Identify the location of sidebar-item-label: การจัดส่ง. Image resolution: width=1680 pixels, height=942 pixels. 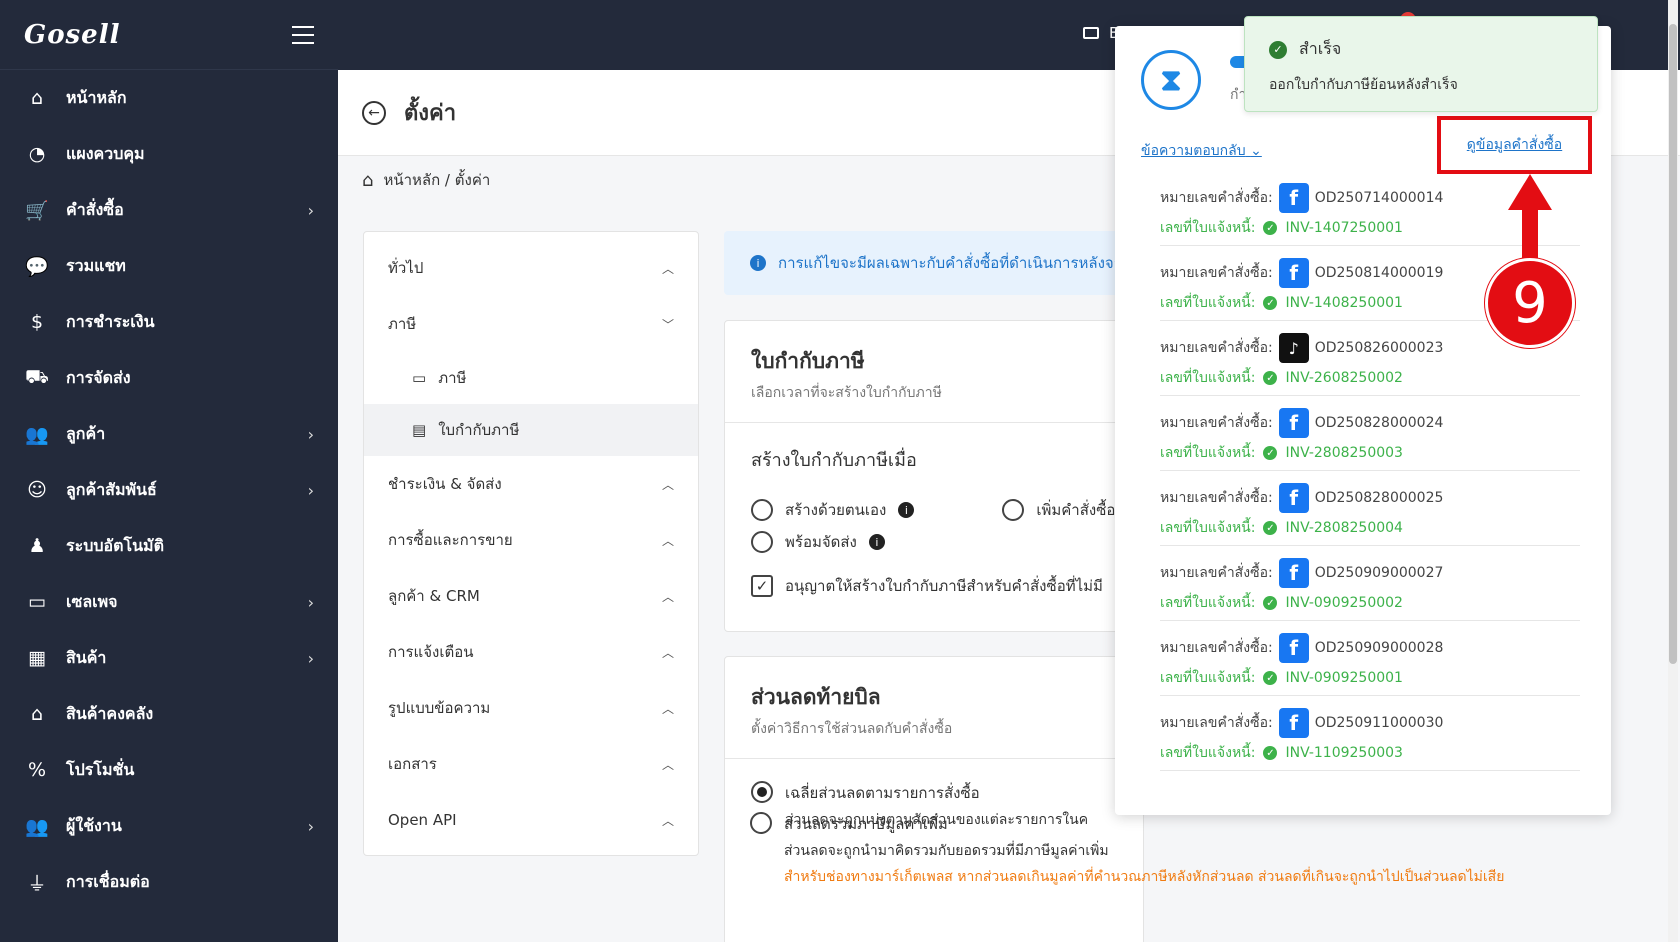
(98, 377).